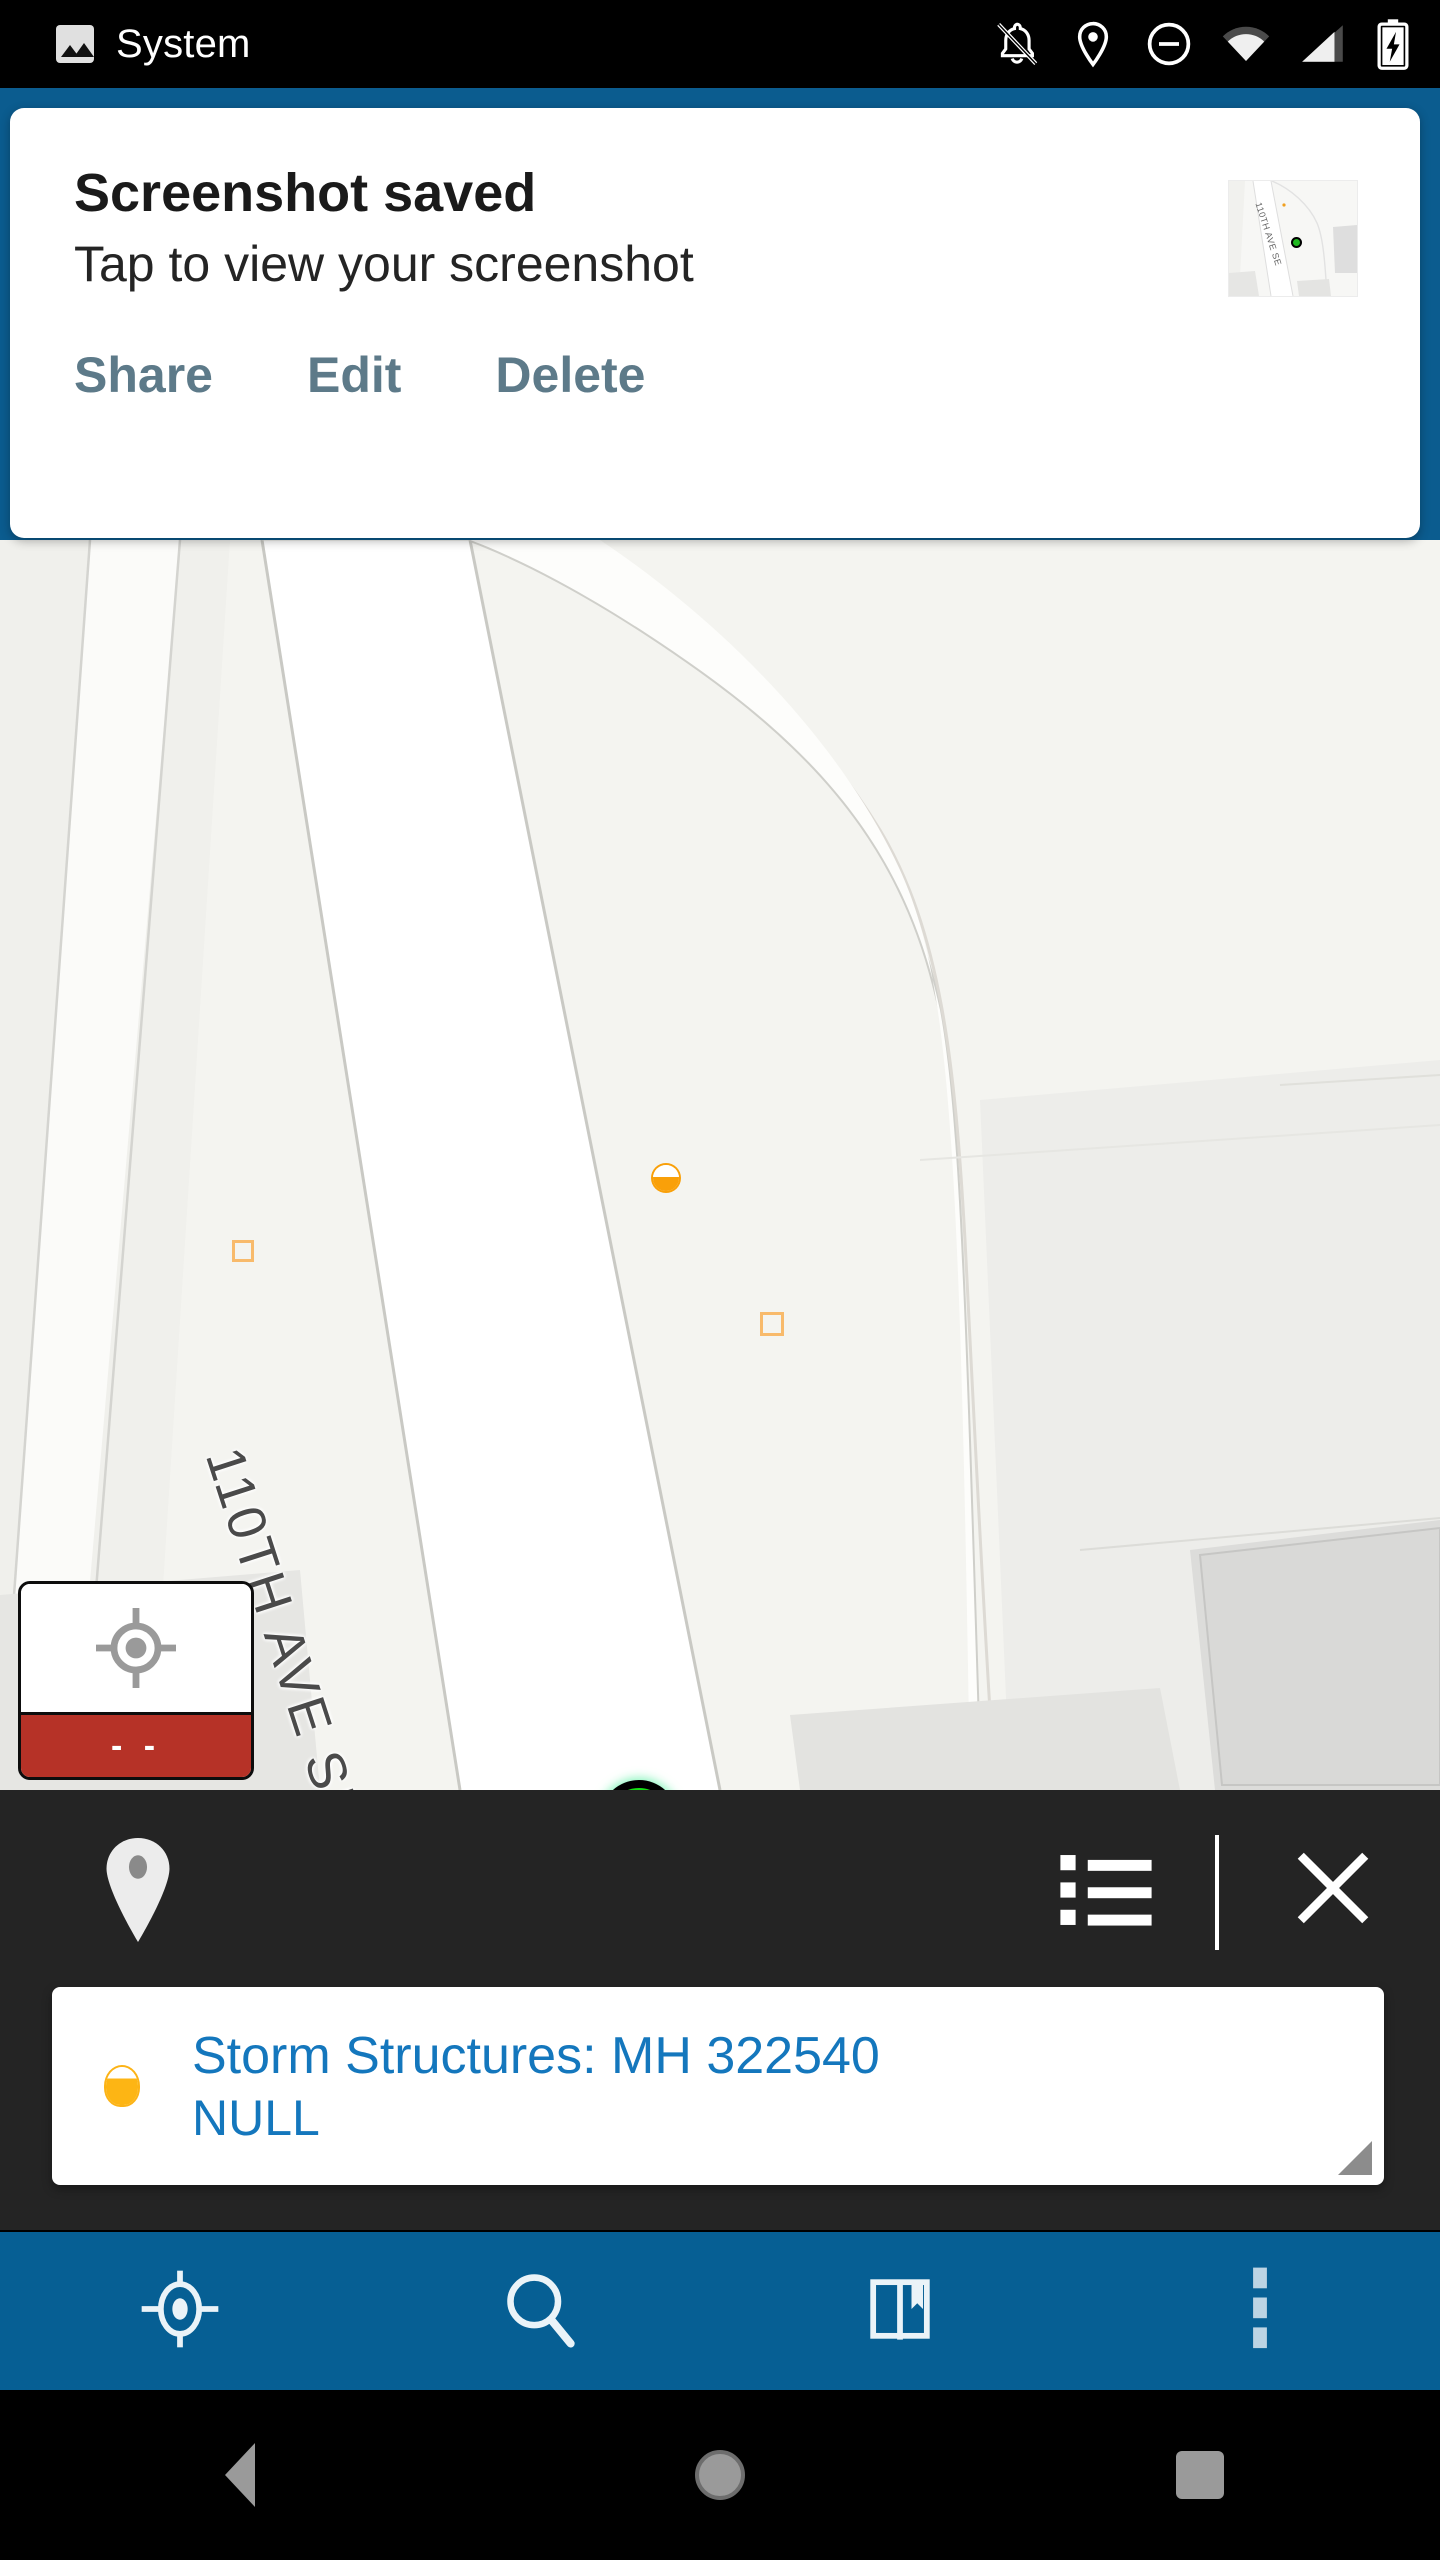 The width and height of the screenshot is (1440, 2560). I want to click on status-bar-app-label: System, so click(183, 43).